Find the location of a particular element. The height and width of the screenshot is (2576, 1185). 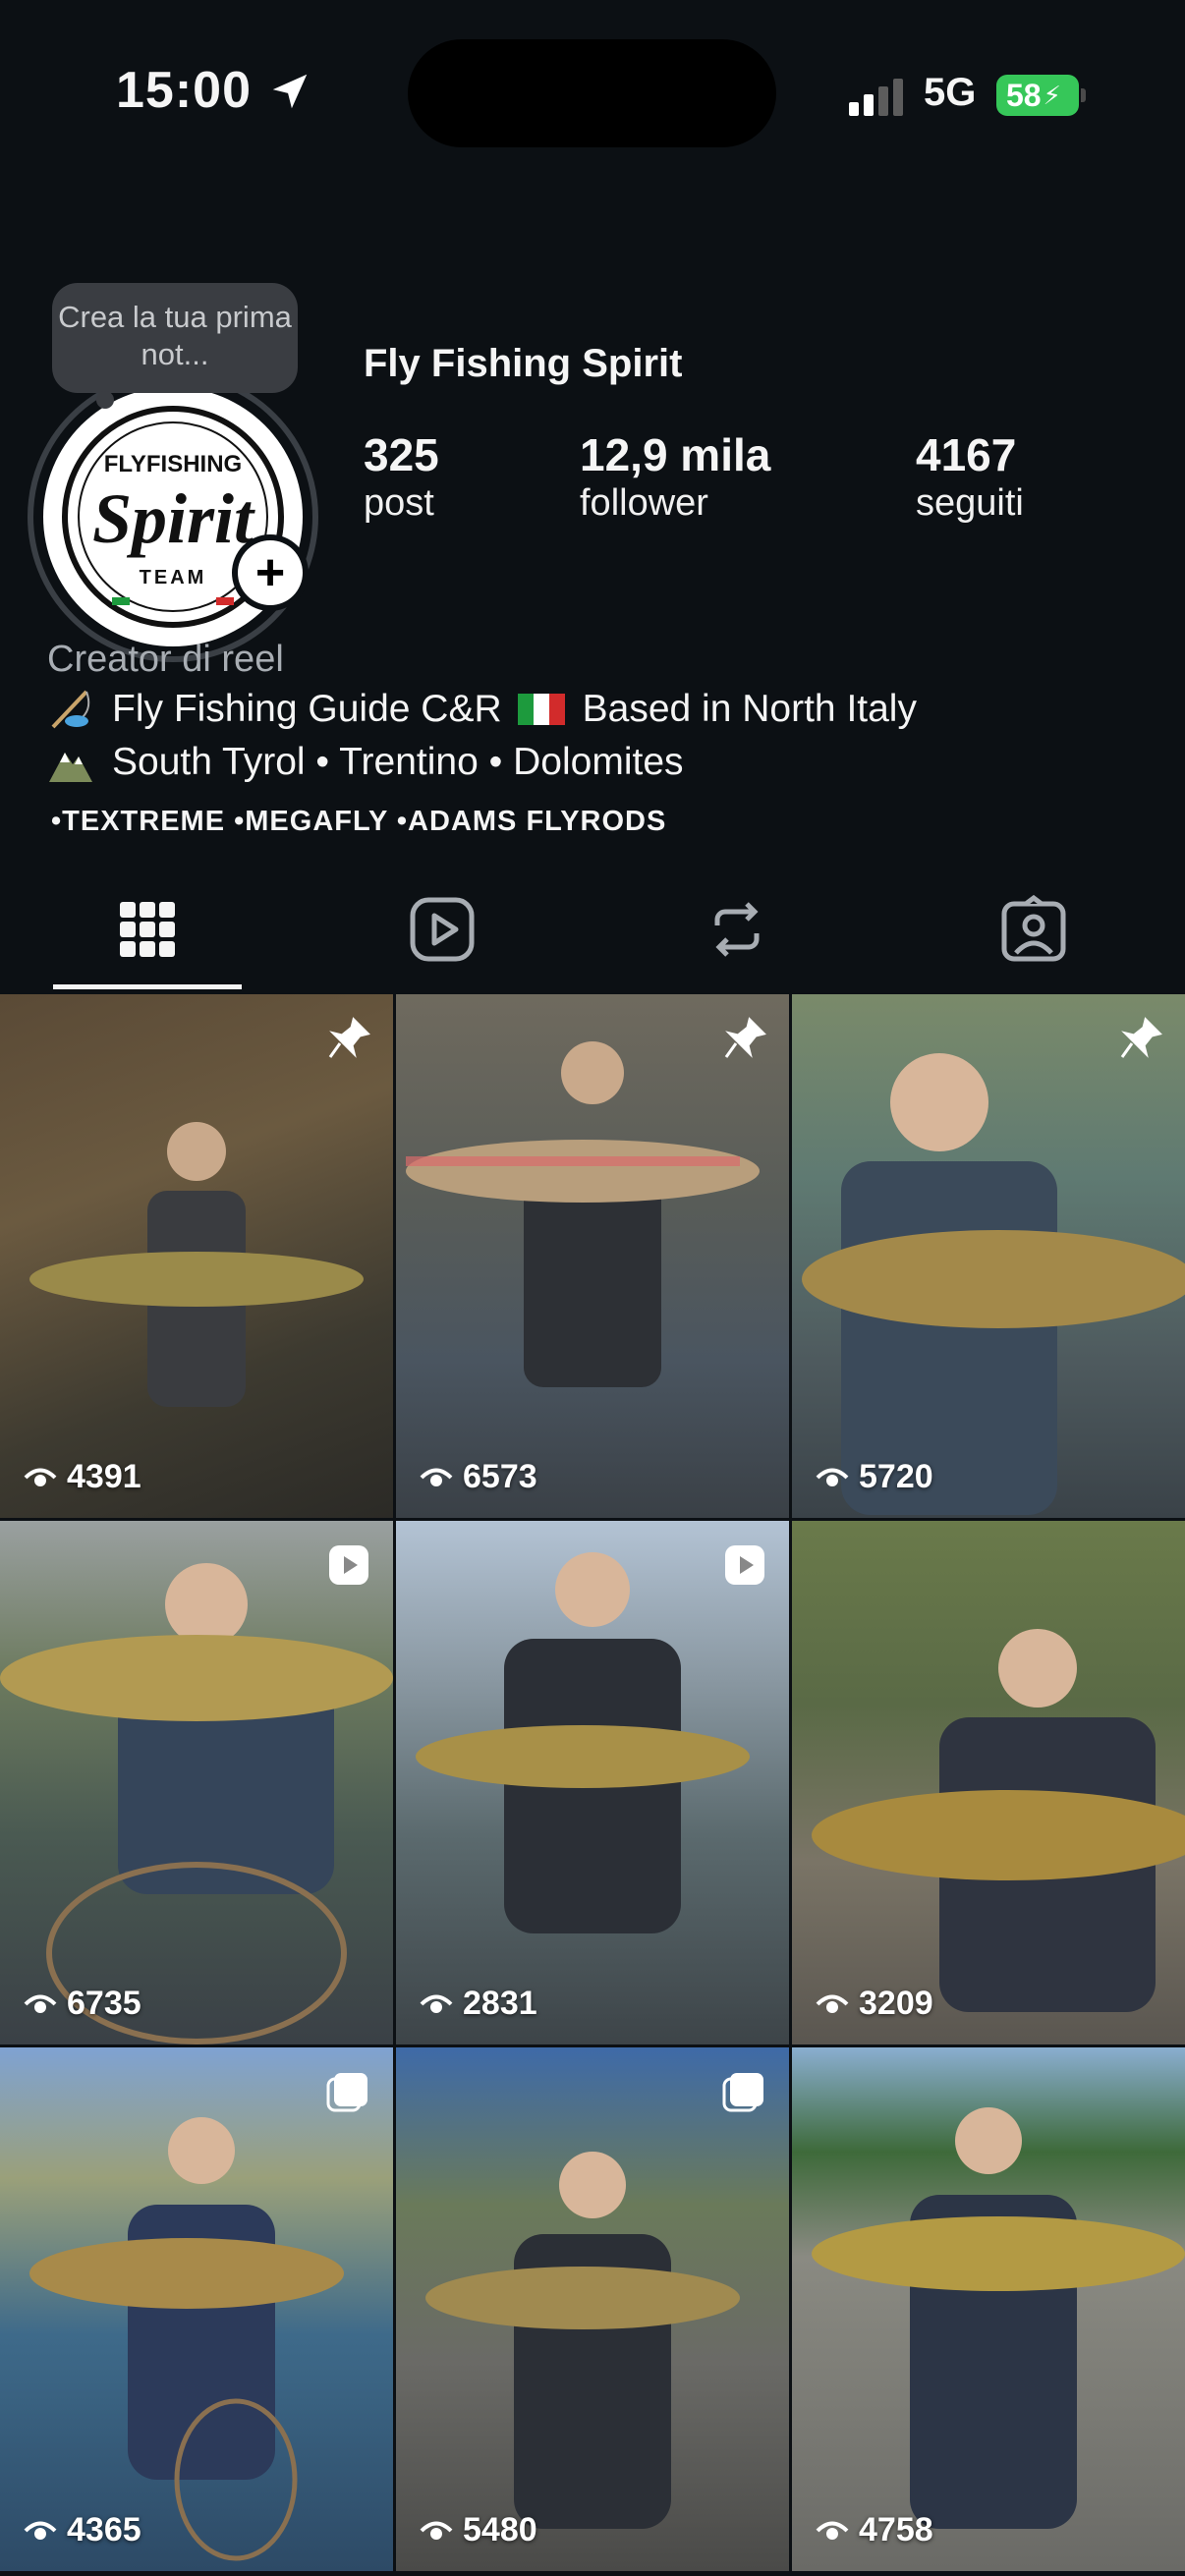

post-views-count: 5720 is located at coordinates (896, 1476).